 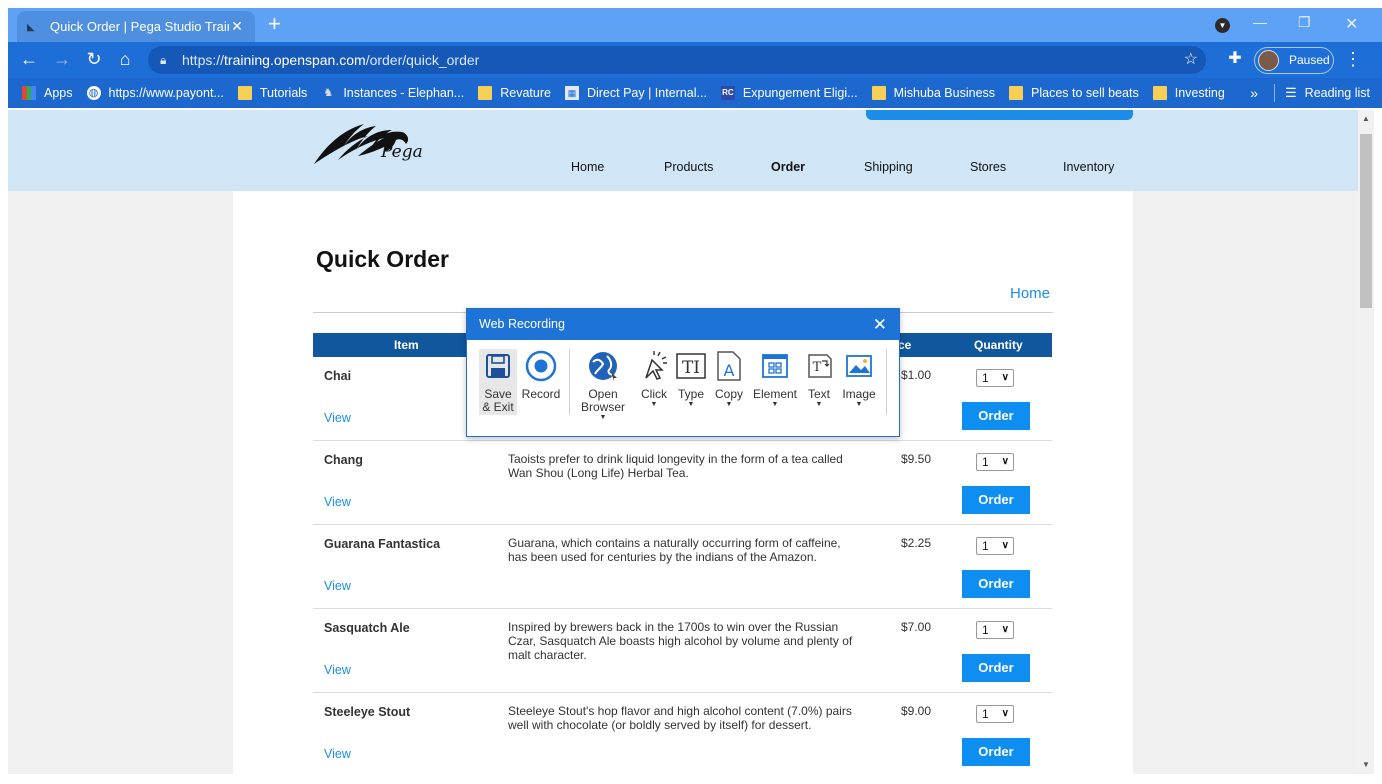 I want to click on divider, so click(x=569, y=382).